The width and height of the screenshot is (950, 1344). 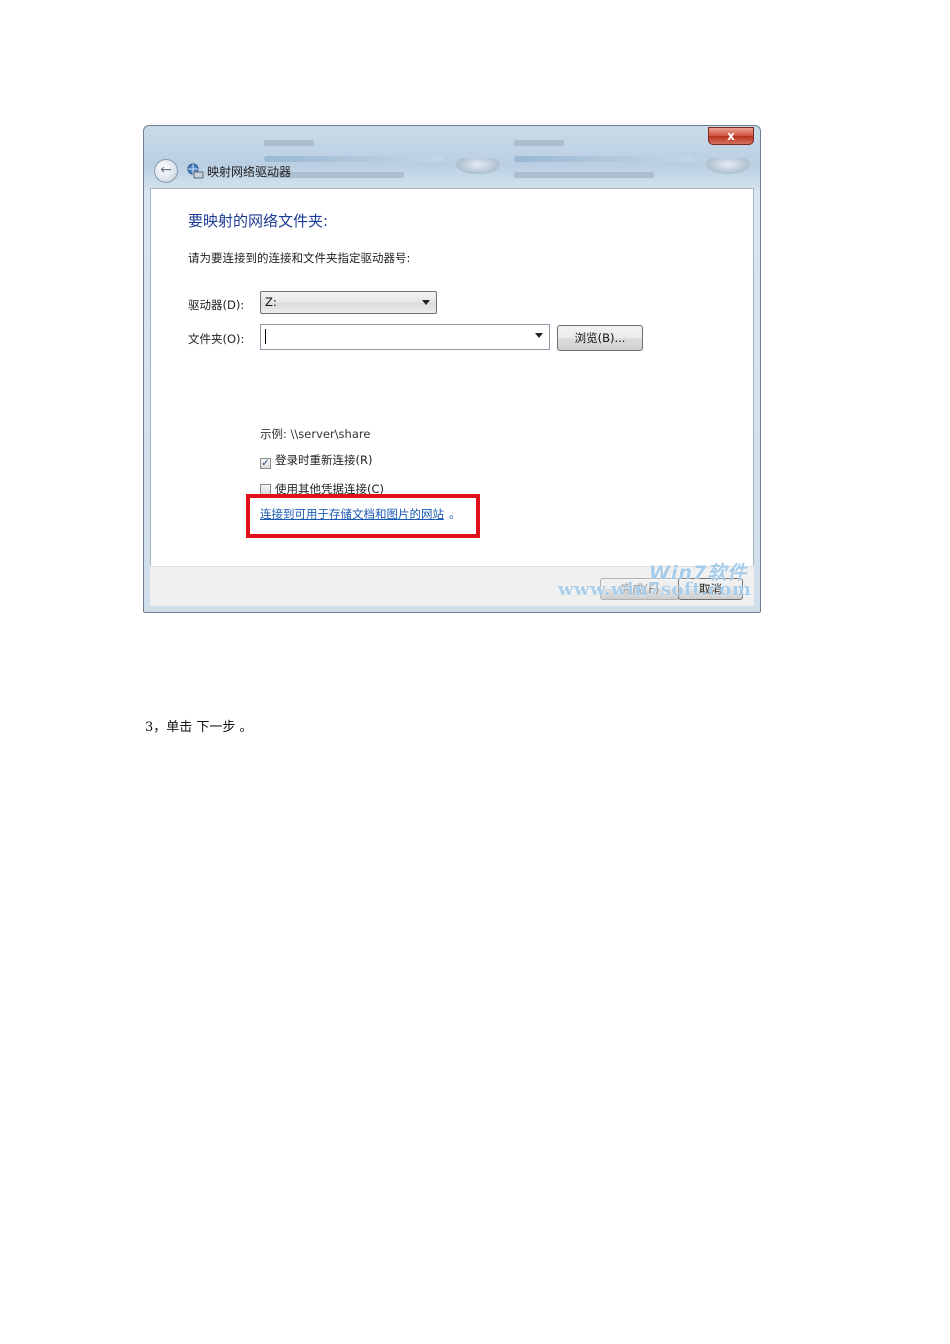 I want to click on instruction-text: 请为要连接到的连接和文件夹指定驱动器号:, so click(x=299, y=258).